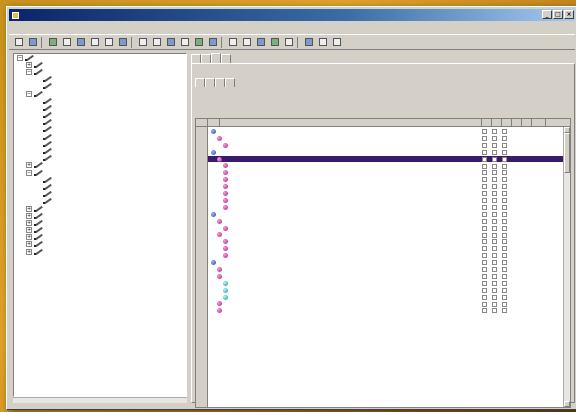 The image size is (576, 412). I want to click on title-bar: _ □ ×, so click(292, 15).